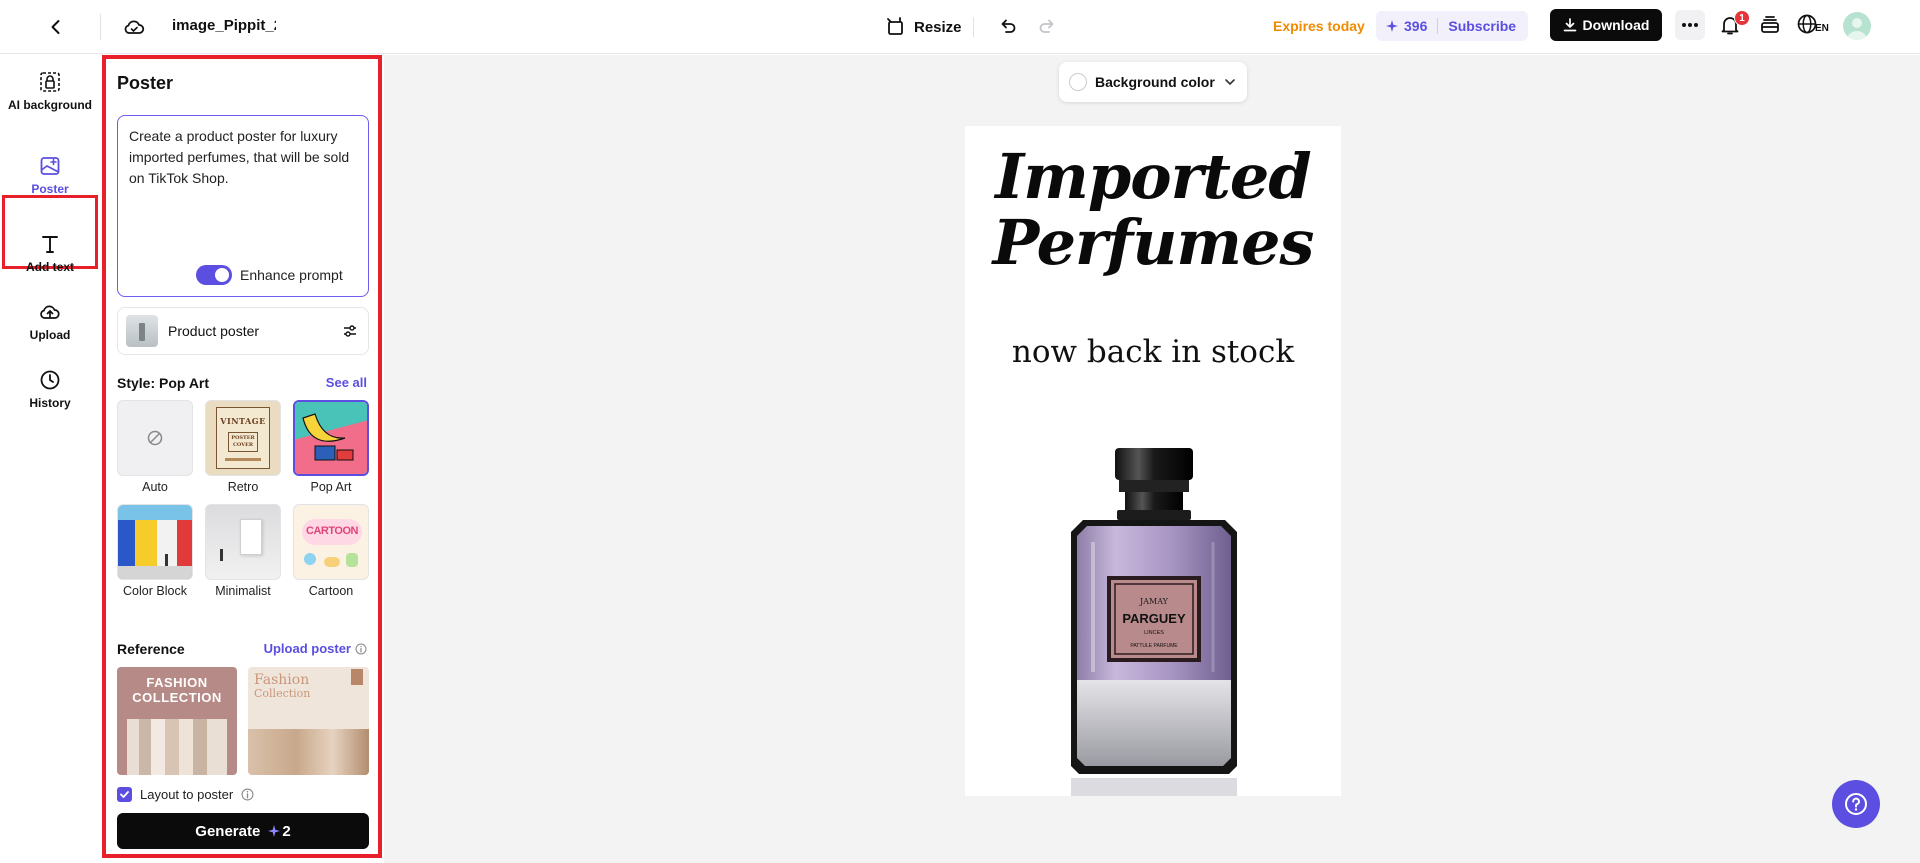 This screenshot has width=1920, height=863. I want to click on rail-item-add-text: Add text, so click(50, 252).